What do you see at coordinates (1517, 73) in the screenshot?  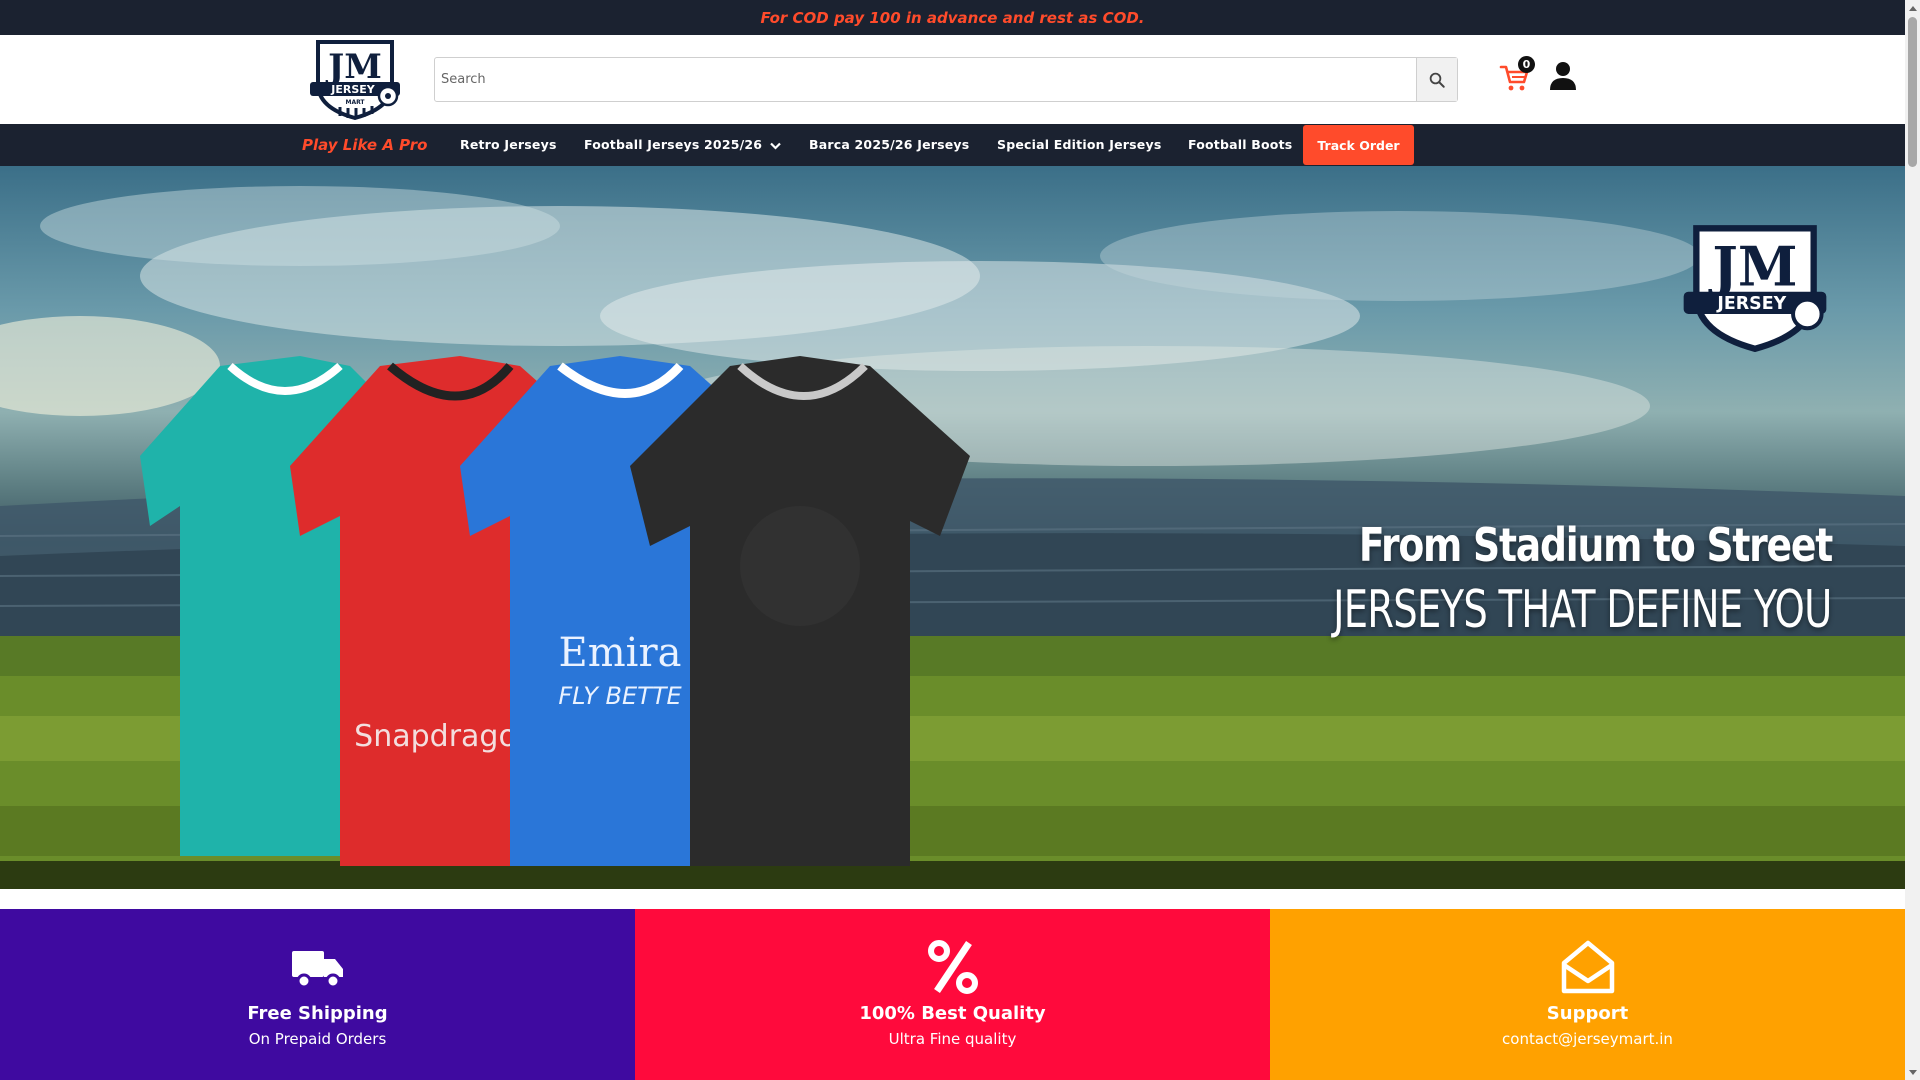 I see `cart-button: 0` at bounding box center [1517, 73].